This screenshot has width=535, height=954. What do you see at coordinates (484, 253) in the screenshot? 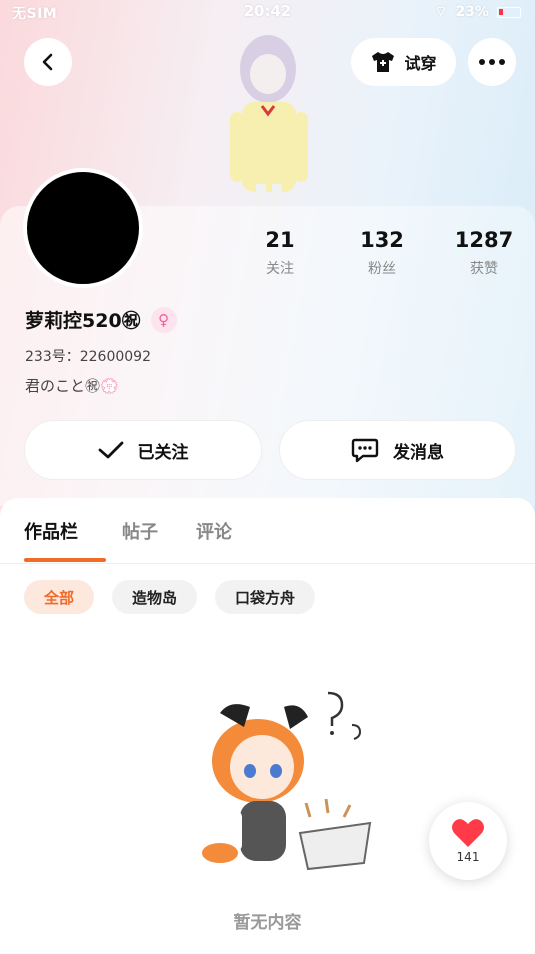
I see `stat-likes: 1287 获赞` at bounding box center [484, 253].